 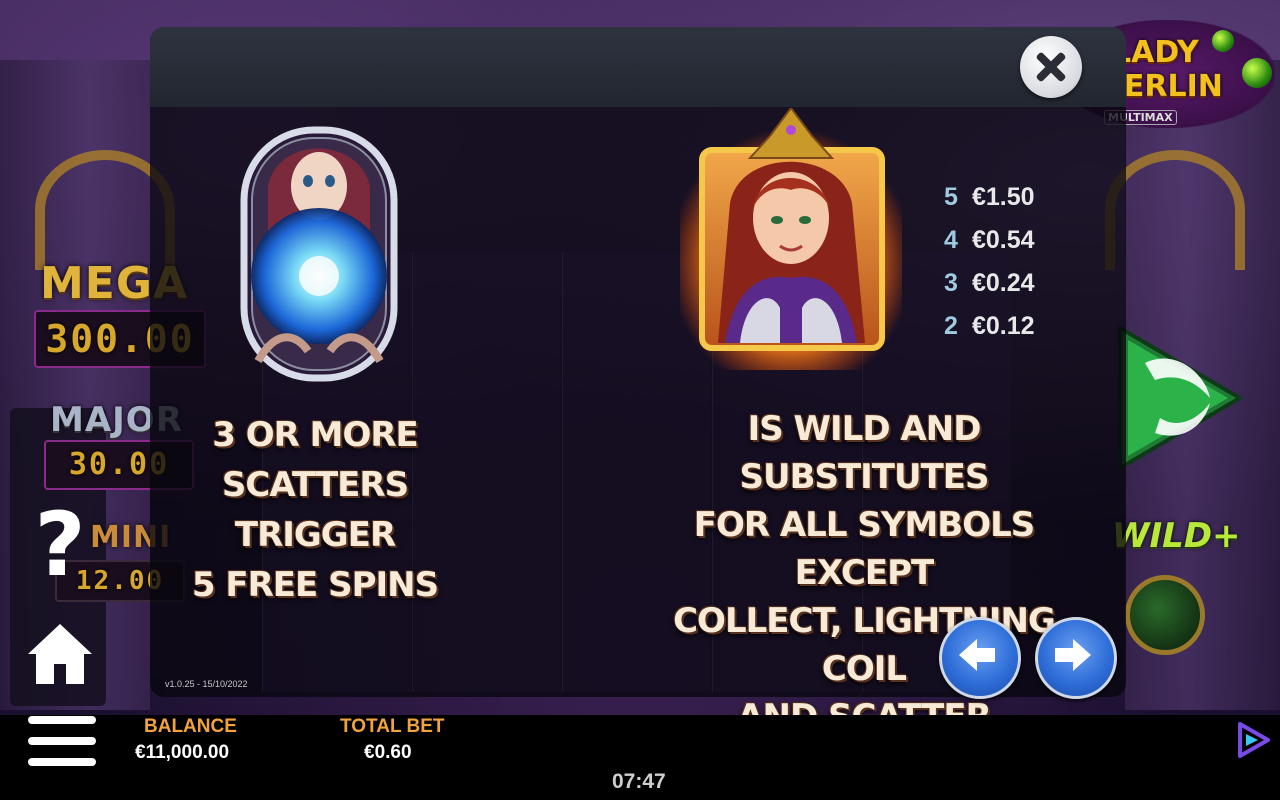 What do you see at coordinates (864, 453) in the screenshot?
I see `wild-description-line: IS WILD AND SUBSTITUTES` at bounding box center [864, 453].